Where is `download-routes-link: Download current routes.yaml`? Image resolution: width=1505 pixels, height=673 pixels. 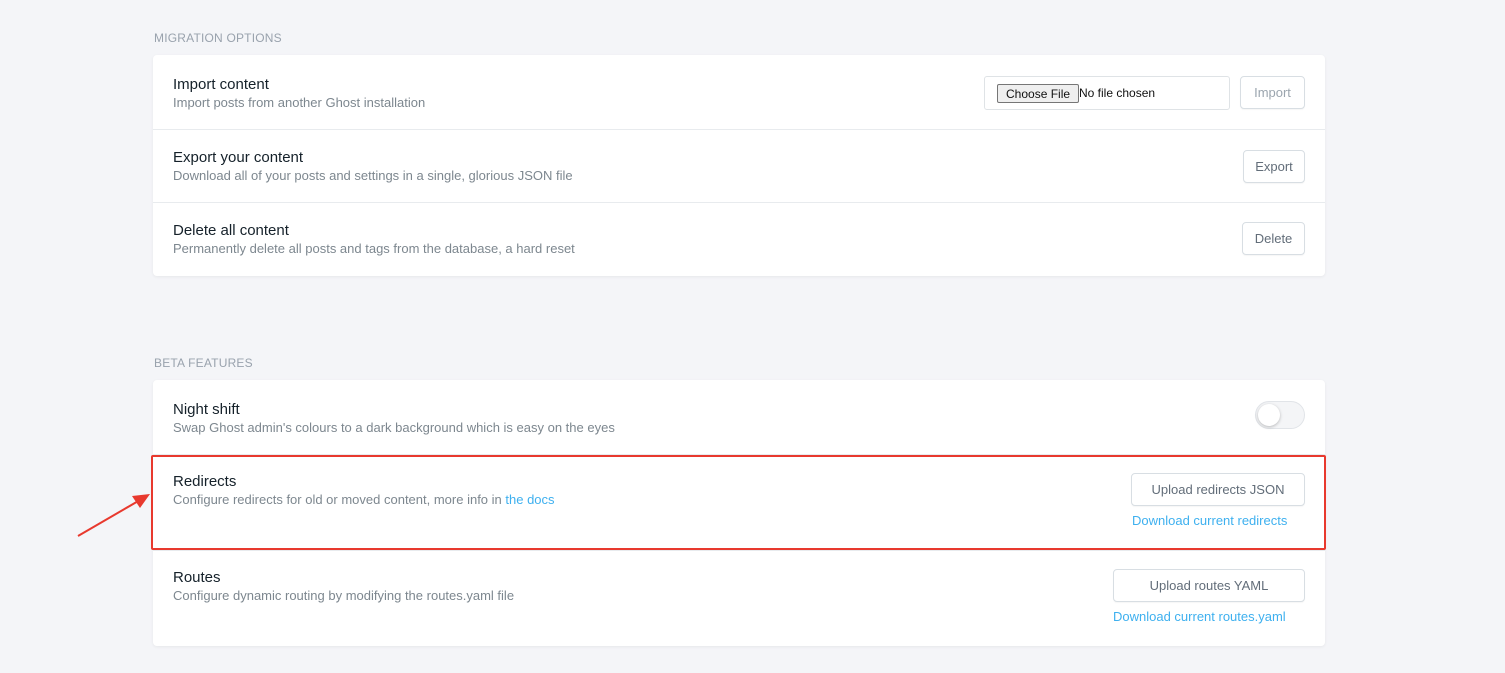
download-routes-link: Download current routes.yaml is located at coordinates (1199, 616).